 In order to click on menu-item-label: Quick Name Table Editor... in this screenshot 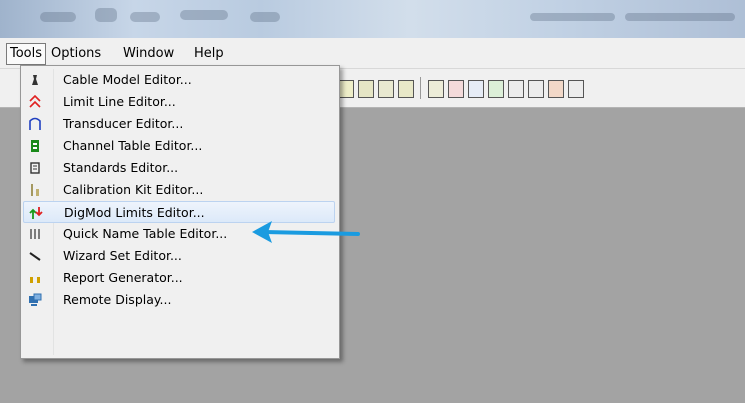, I will do `click(145, 233)`.